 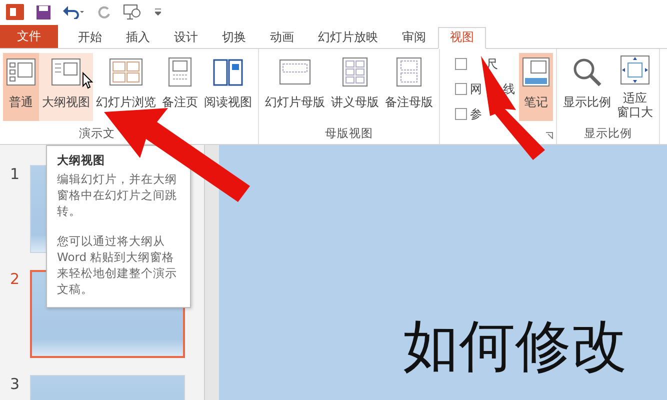 I want to click on ribbon-button: 笔记, so click(x=536, y=86).